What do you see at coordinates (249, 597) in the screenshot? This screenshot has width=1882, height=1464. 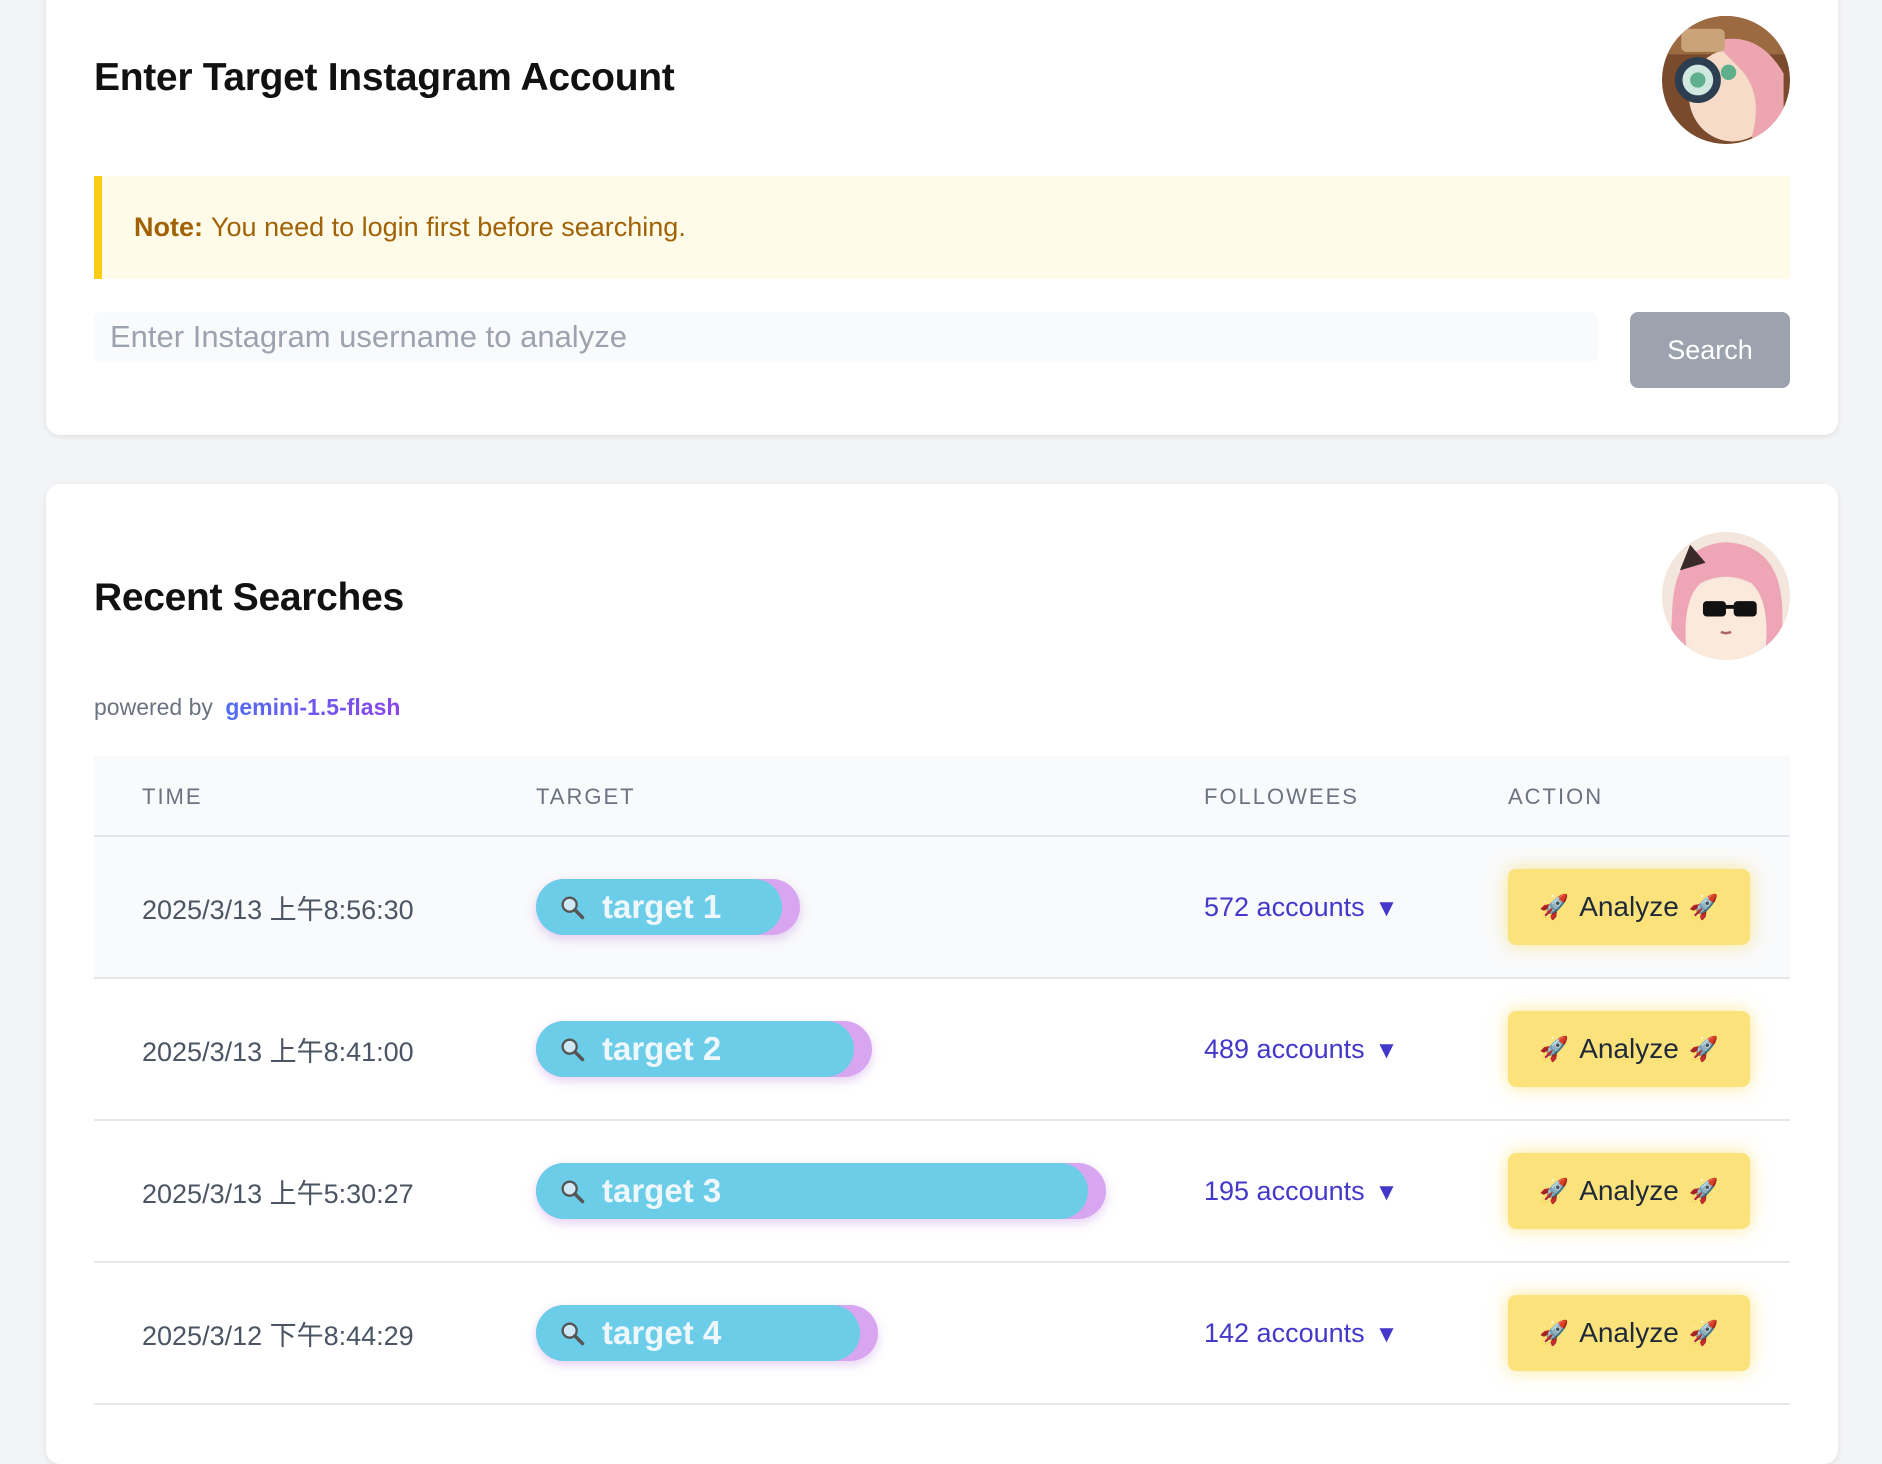 I see `recent-searches-title: Recent Searches` at bounding box center [249, 597].